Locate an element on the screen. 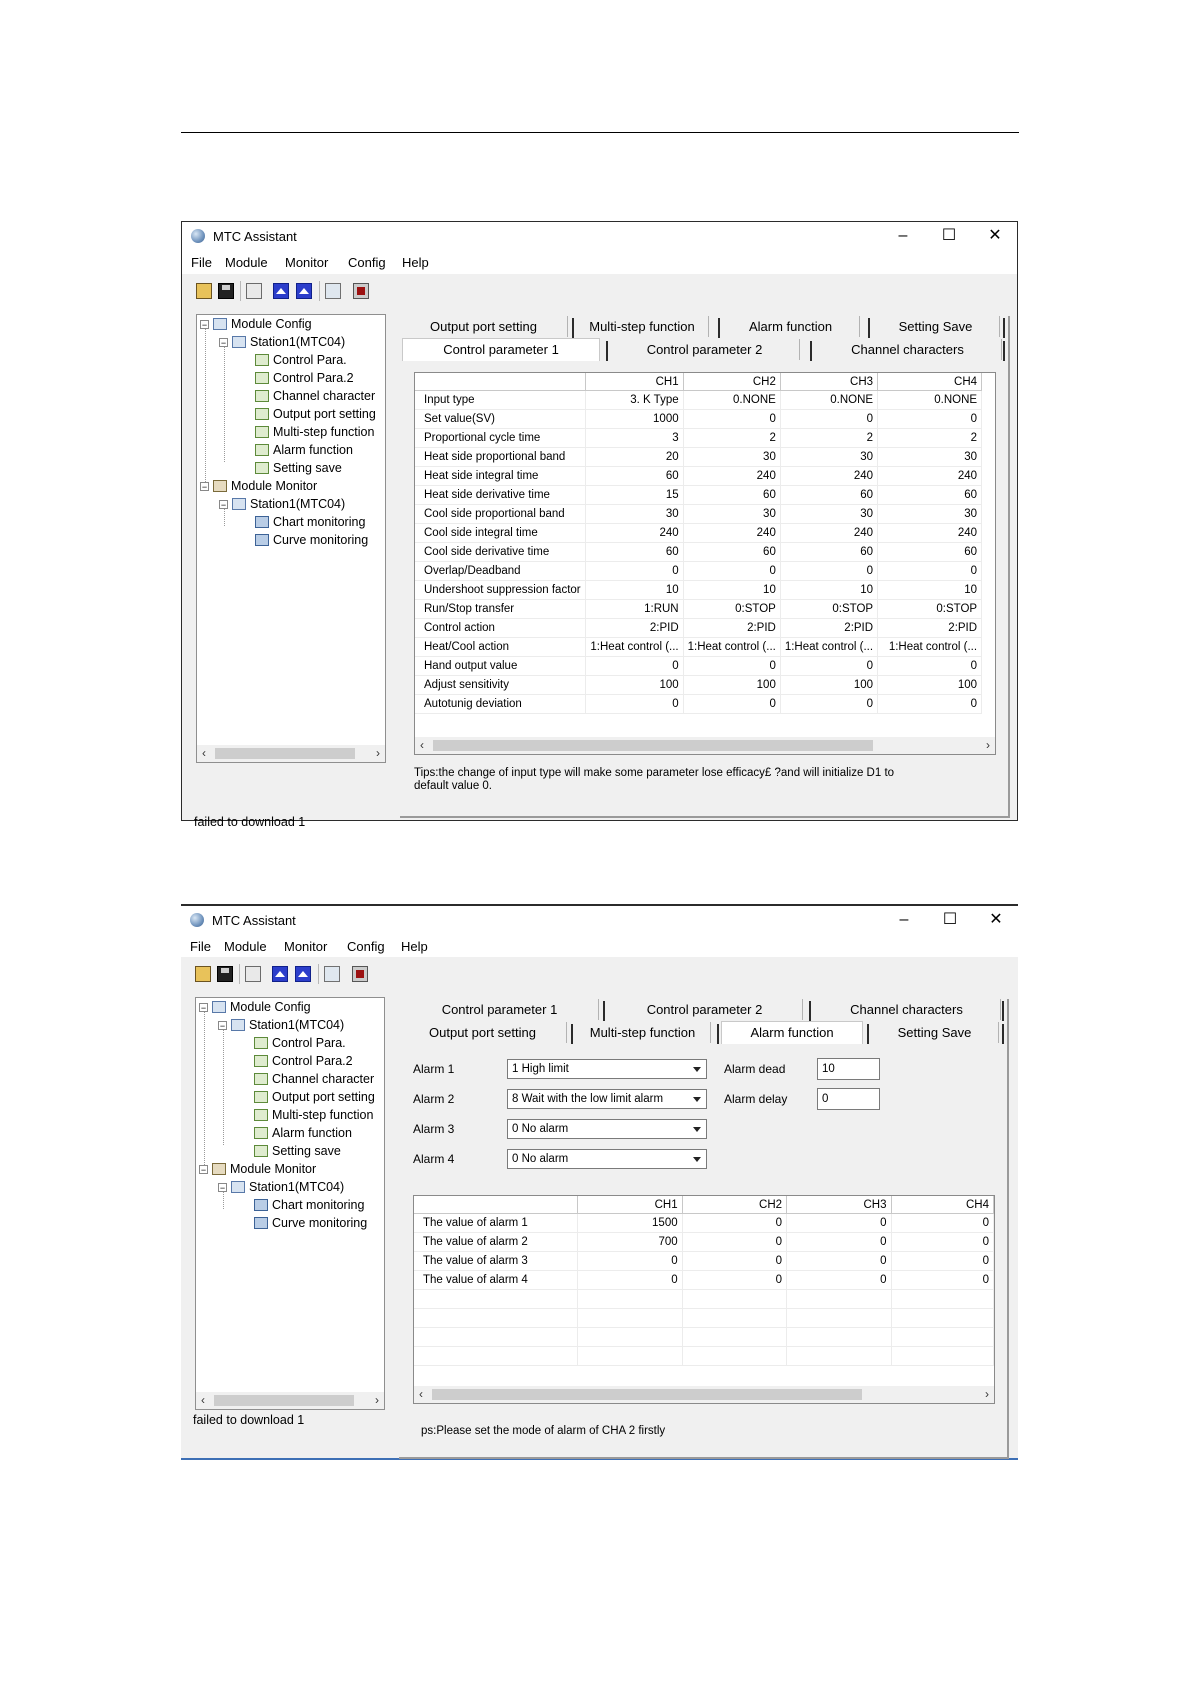 The image size is (1191, 1684). close-button: ✕ is located at coordinates (996, 920).